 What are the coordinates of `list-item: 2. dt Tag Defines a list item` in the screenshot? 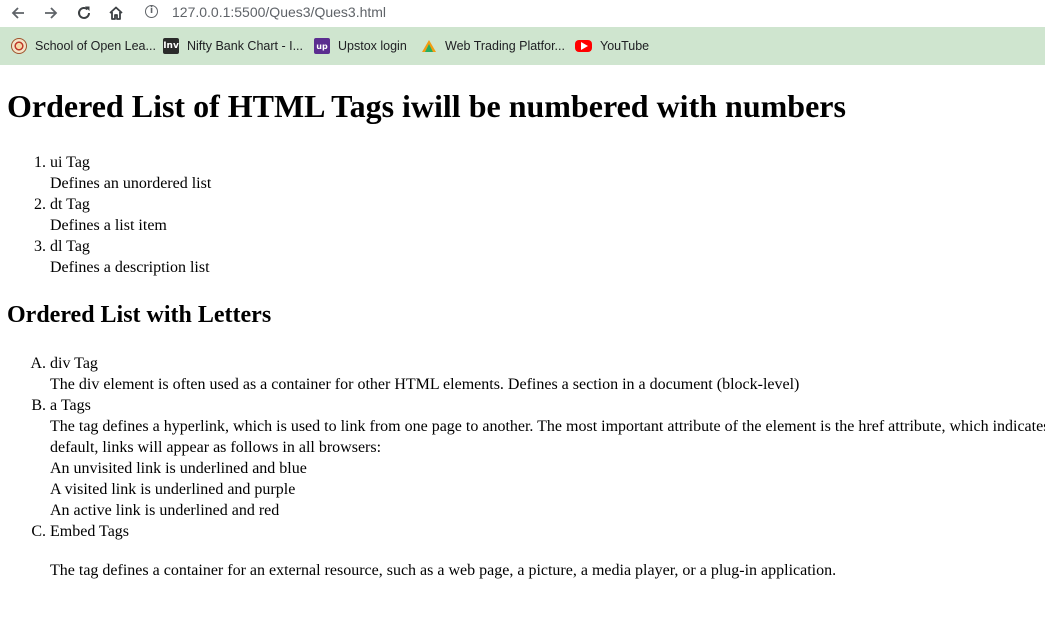 It's located at (522, 215).